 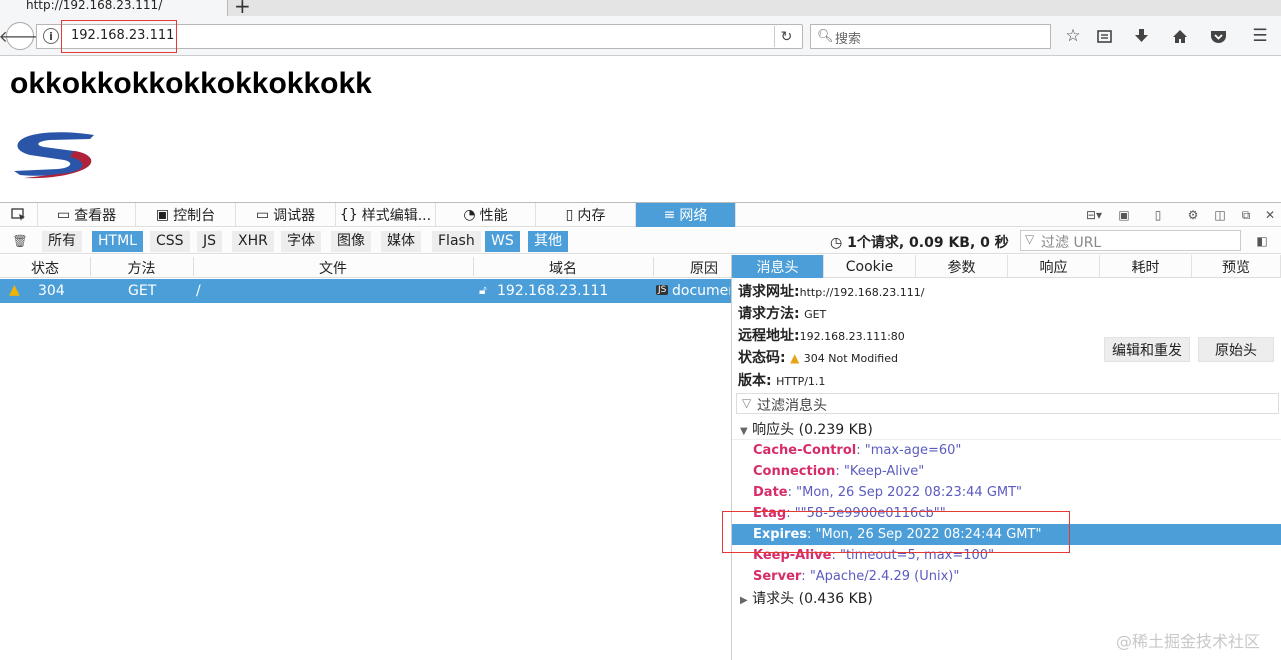 What do you see at coordinates (862, 292) in the screenshot?
I see `request-url-value: http://192.168.23.111/` at bounding box center [862, 292].